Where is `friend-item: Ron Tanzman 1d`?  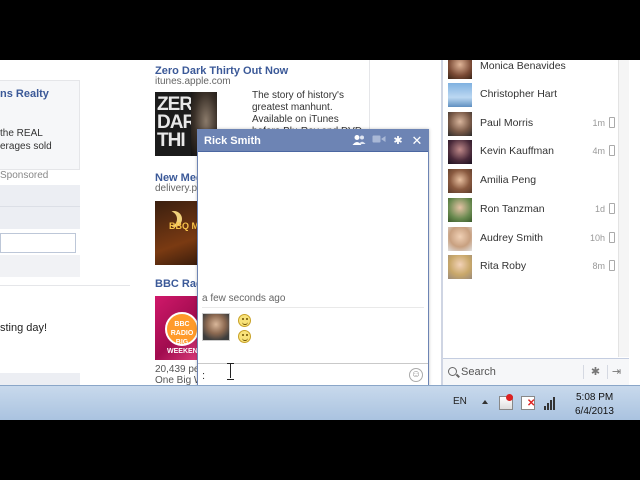
friend-item: Ron Tanzman 1d is located at coordinates (536, 210).